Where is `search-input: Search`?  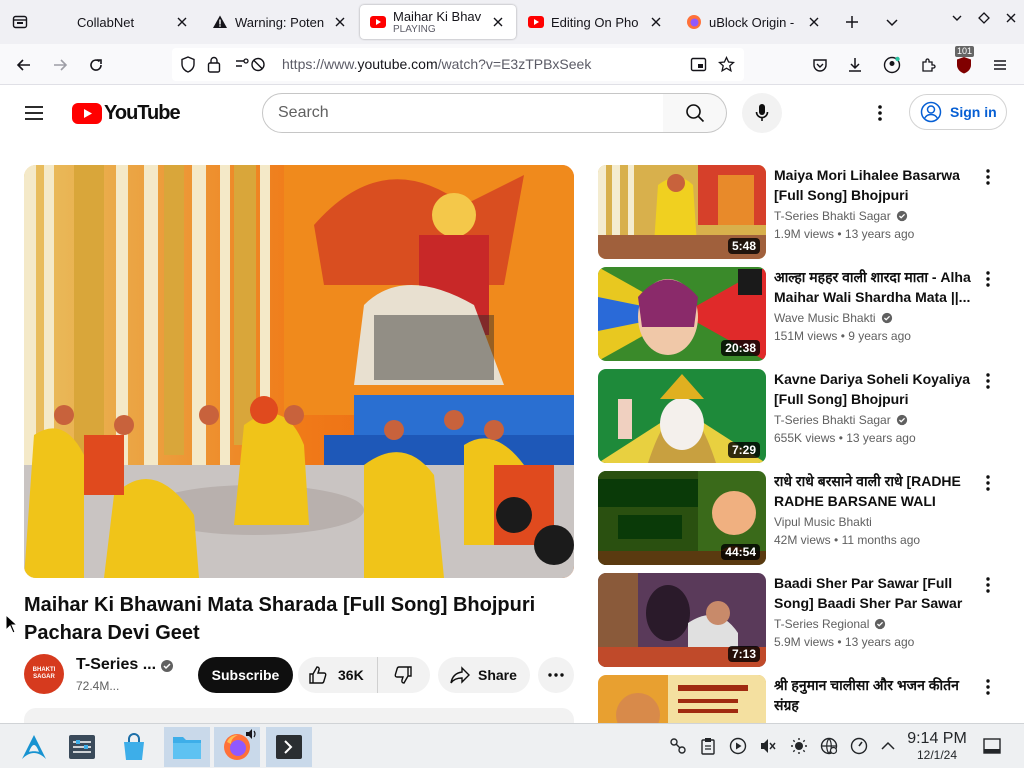
search-input: Search is located at coordinates (463, 113).